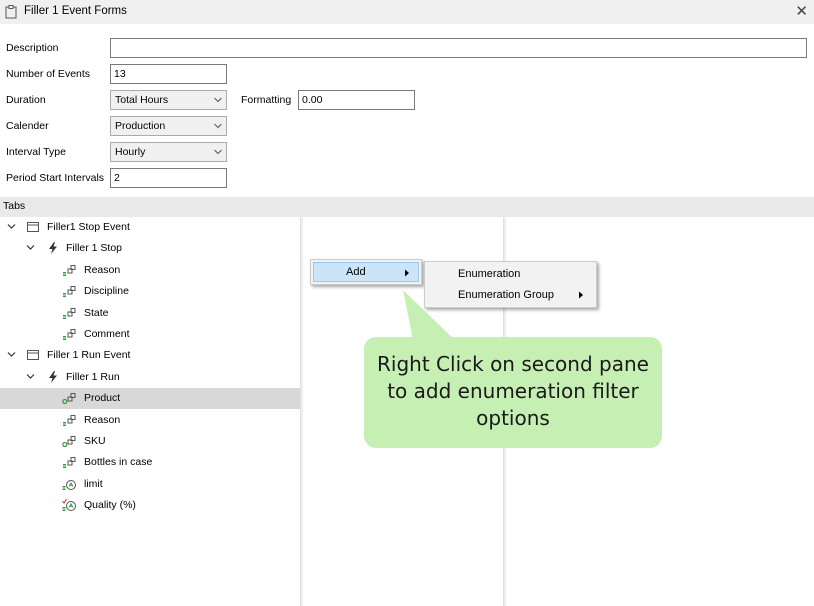 The width and height of the screenshot is (814, 606). What do you see at coordinates (407, 12) in the screenshot?
I see `window-titlebar: Filler 1 Event Forms ✕` at bounding box center [407, 12].